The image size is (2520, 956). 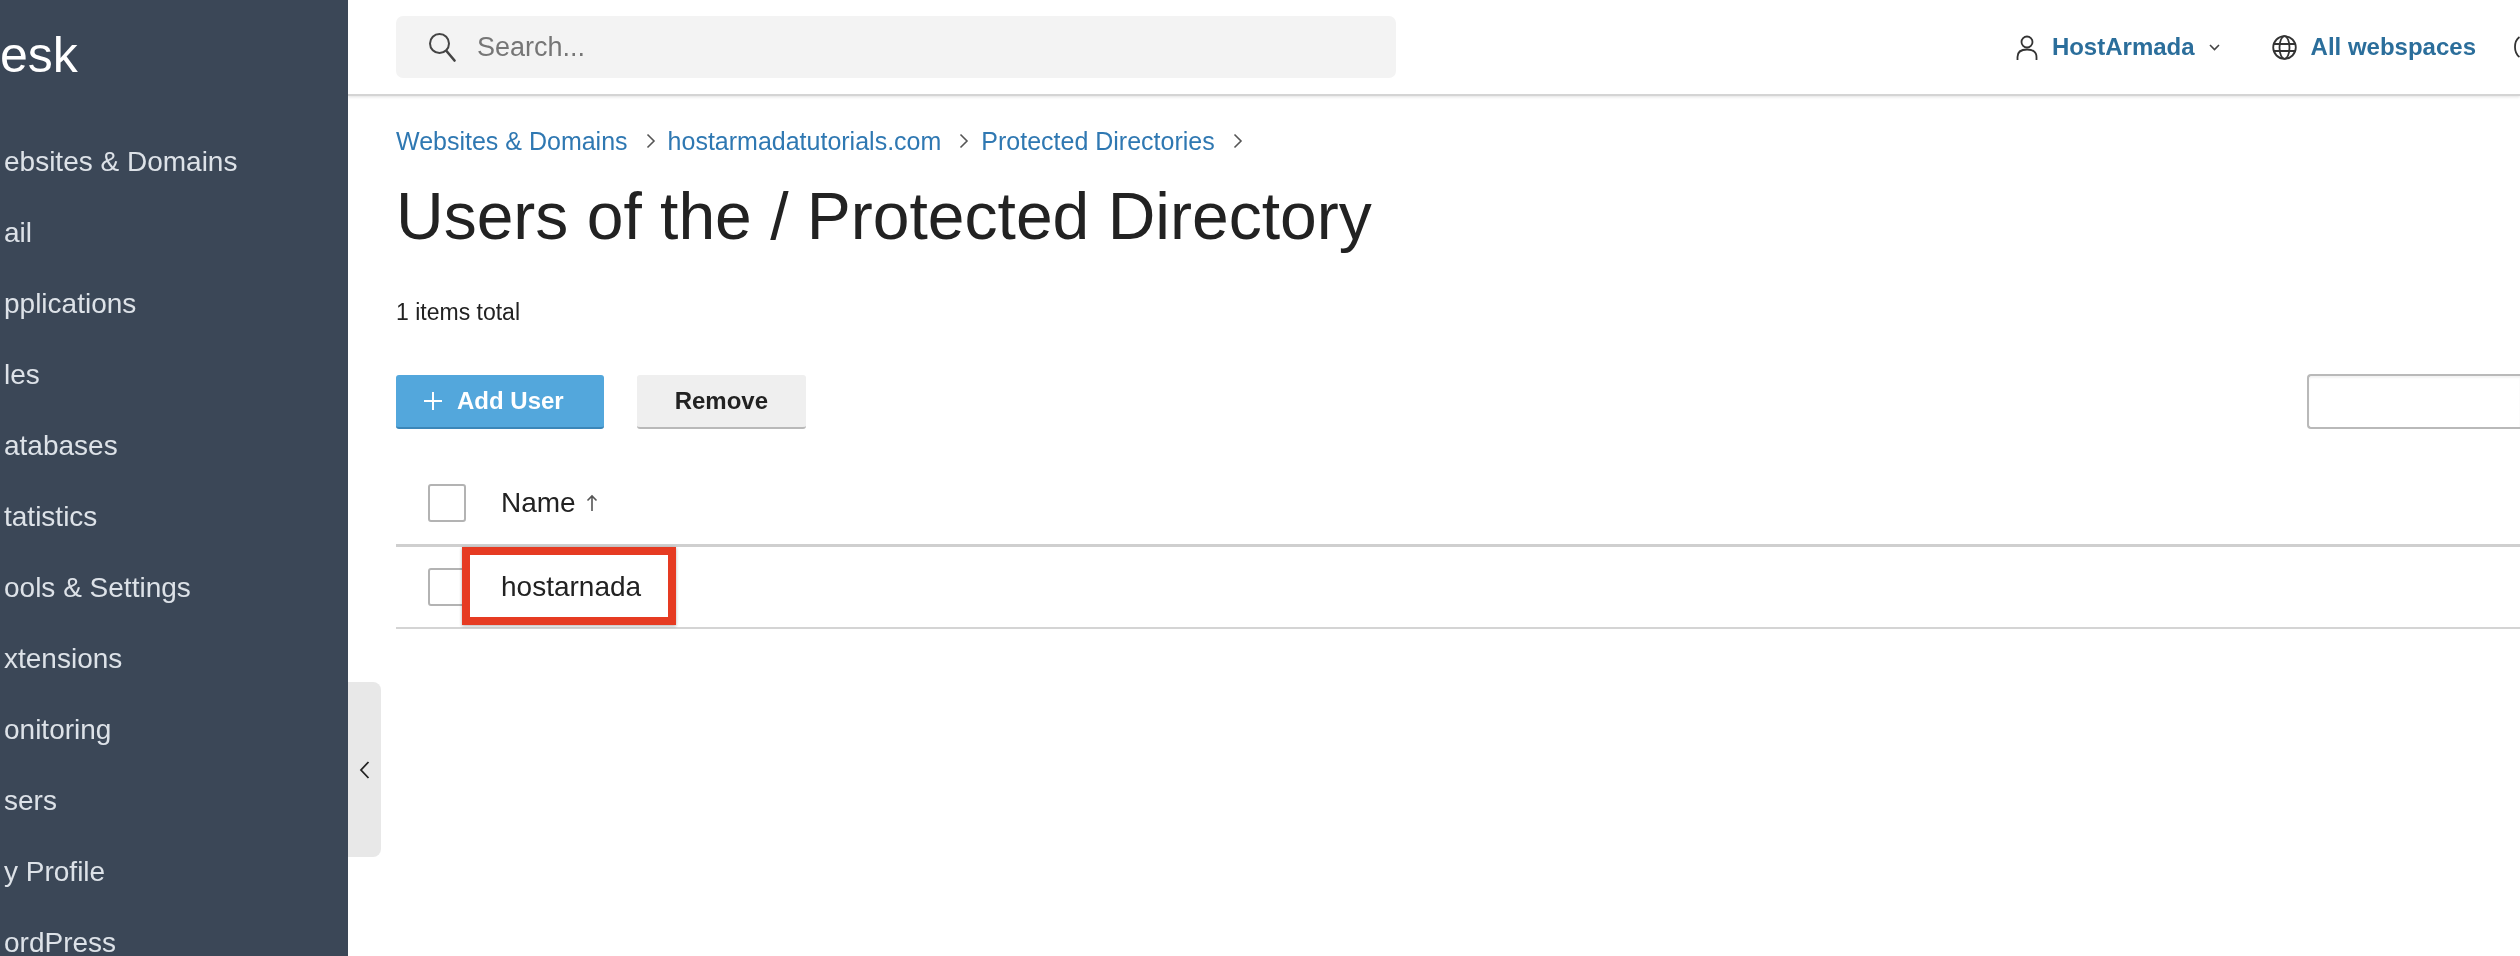 I want to click on search-icon, so click(x=442, y=47).